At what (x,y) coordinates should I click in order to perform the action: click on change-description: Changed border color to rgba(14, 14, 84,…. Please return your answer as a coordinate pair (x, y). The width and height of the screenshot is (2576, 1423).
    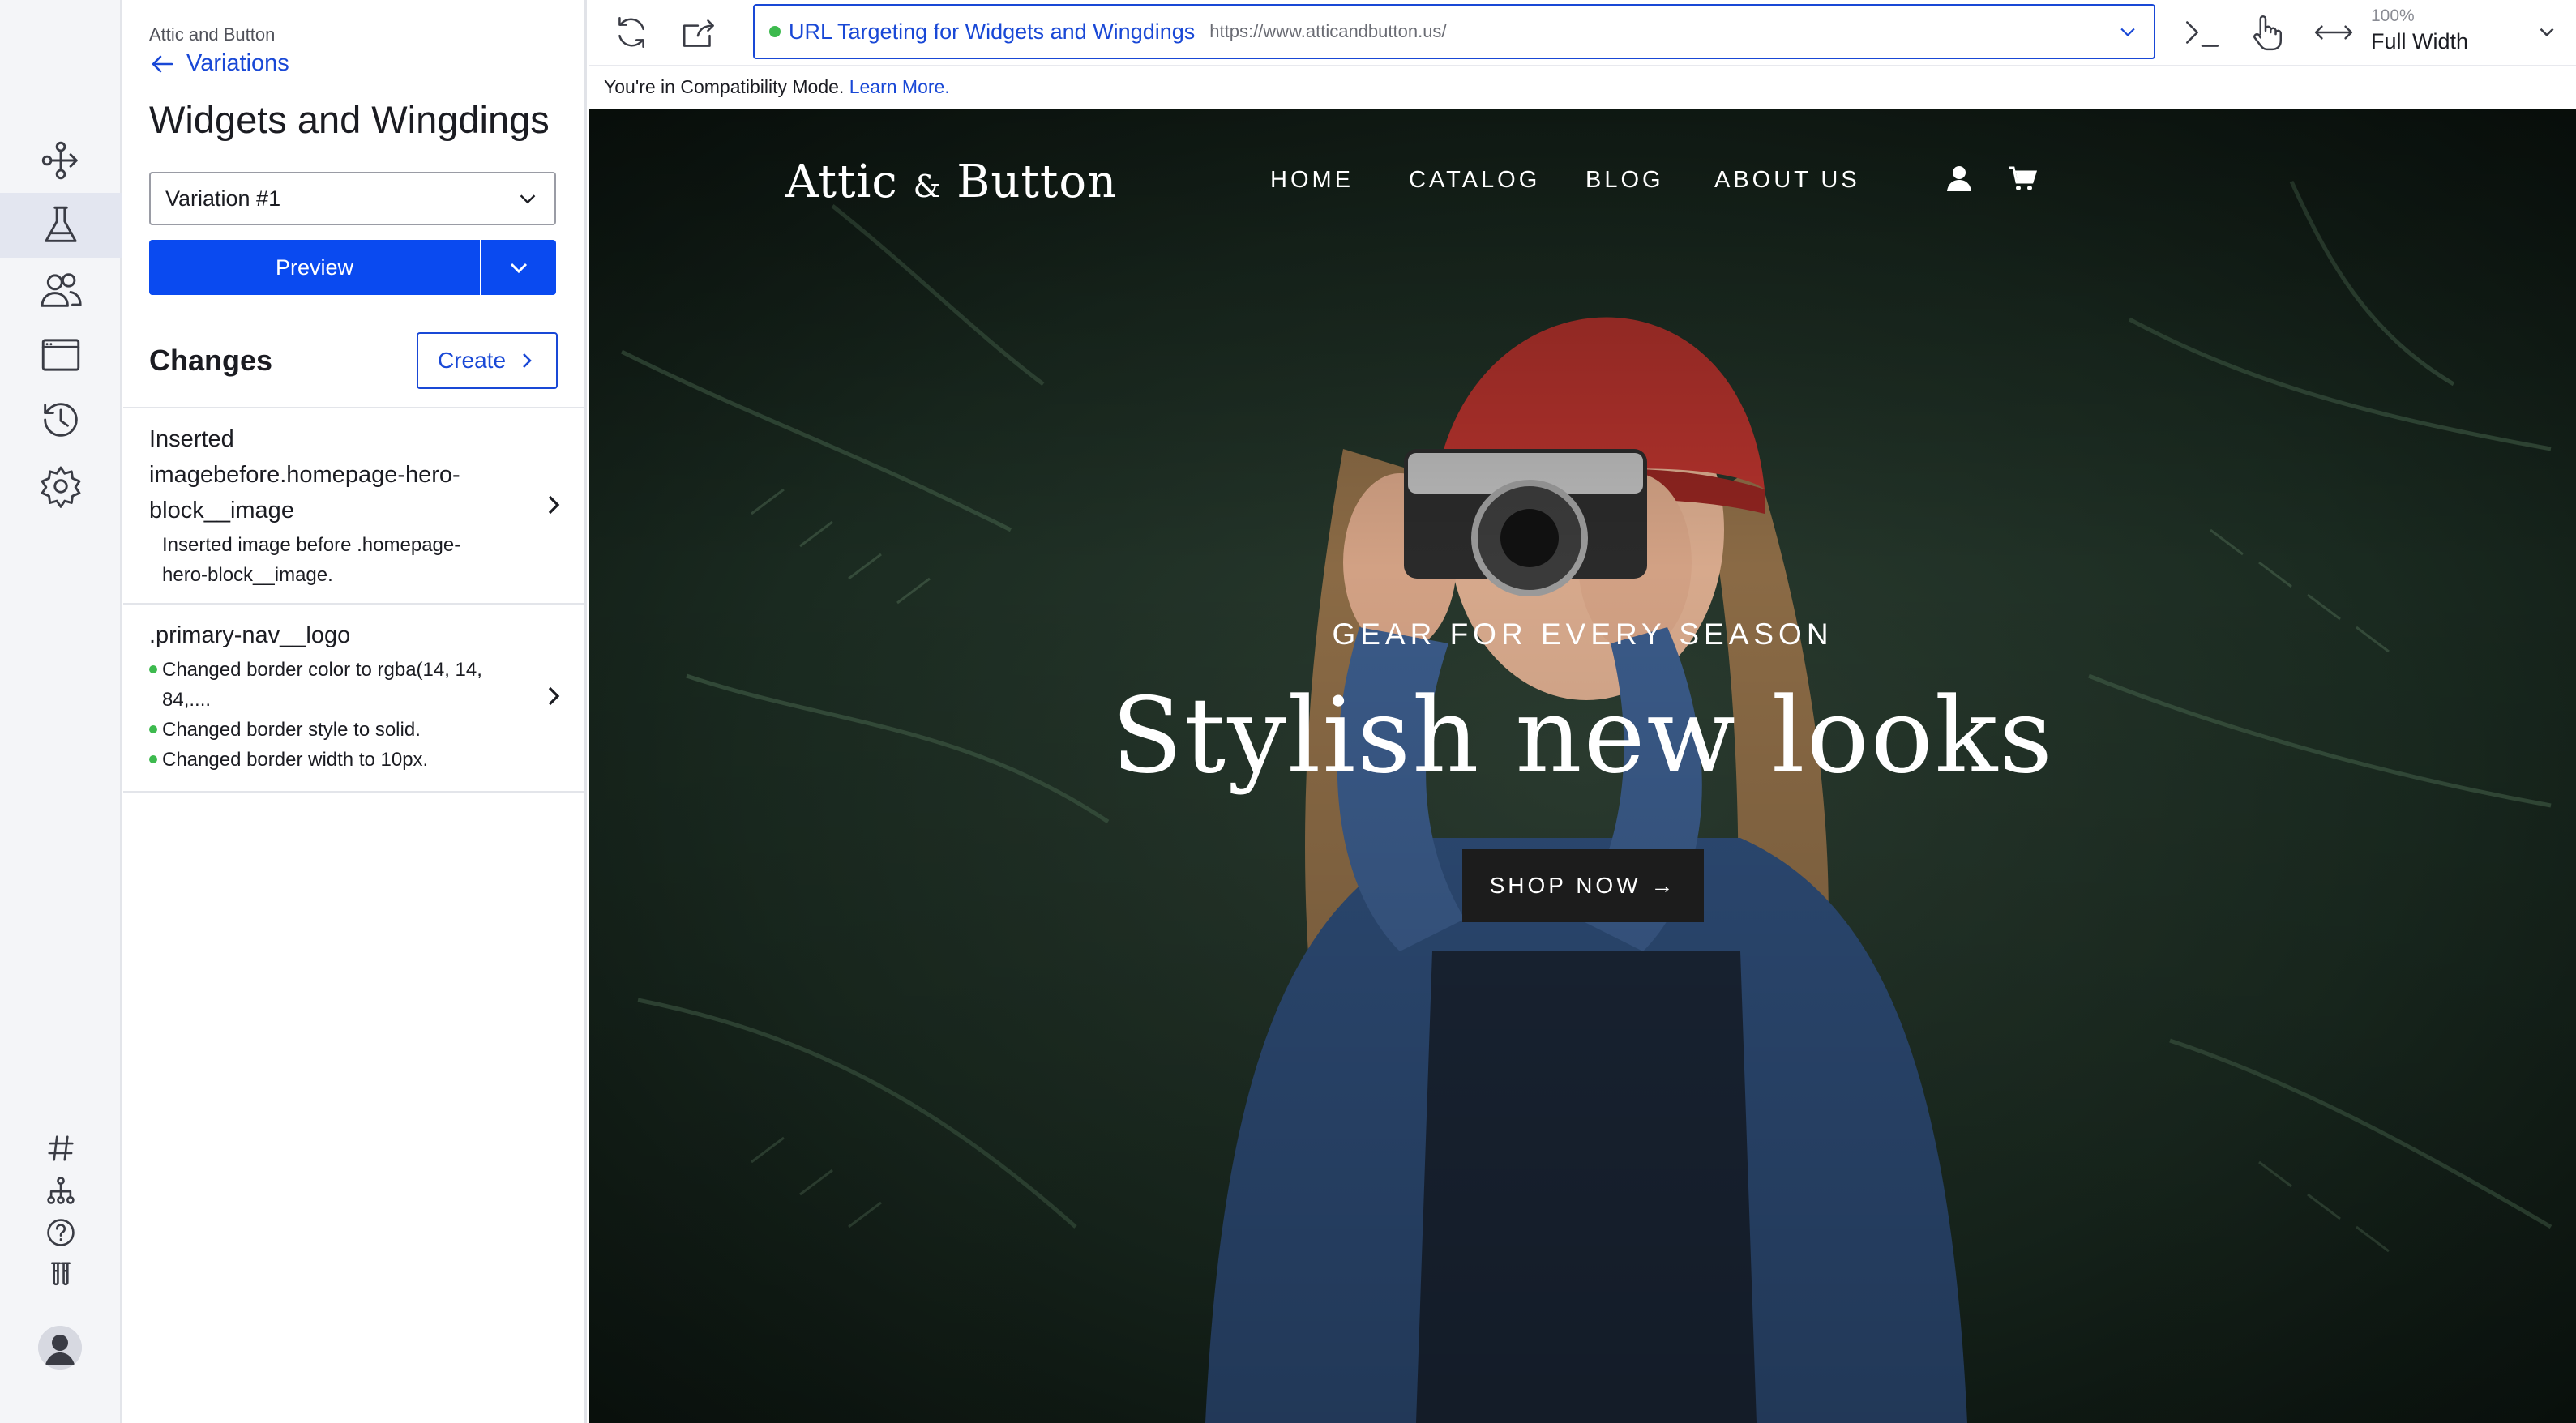
    Looking at the image, I should click on (315, 715).